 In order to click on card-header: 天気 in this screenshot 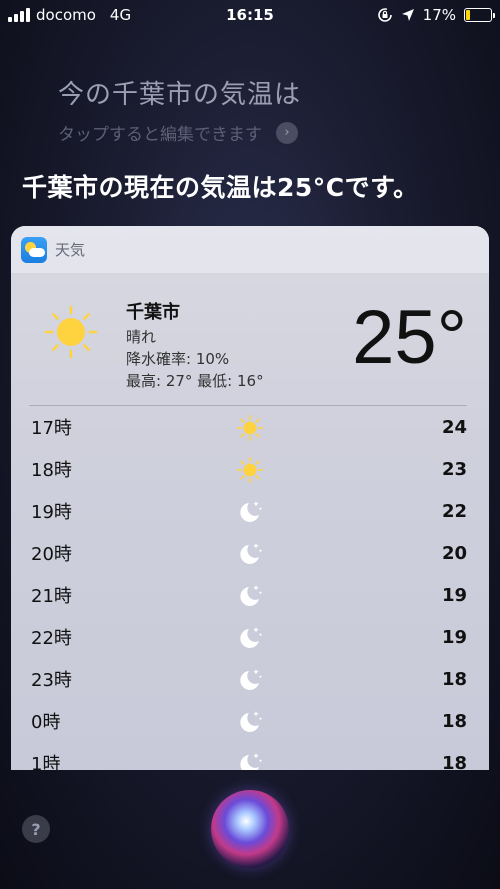, I will do `click(250, 250)`.